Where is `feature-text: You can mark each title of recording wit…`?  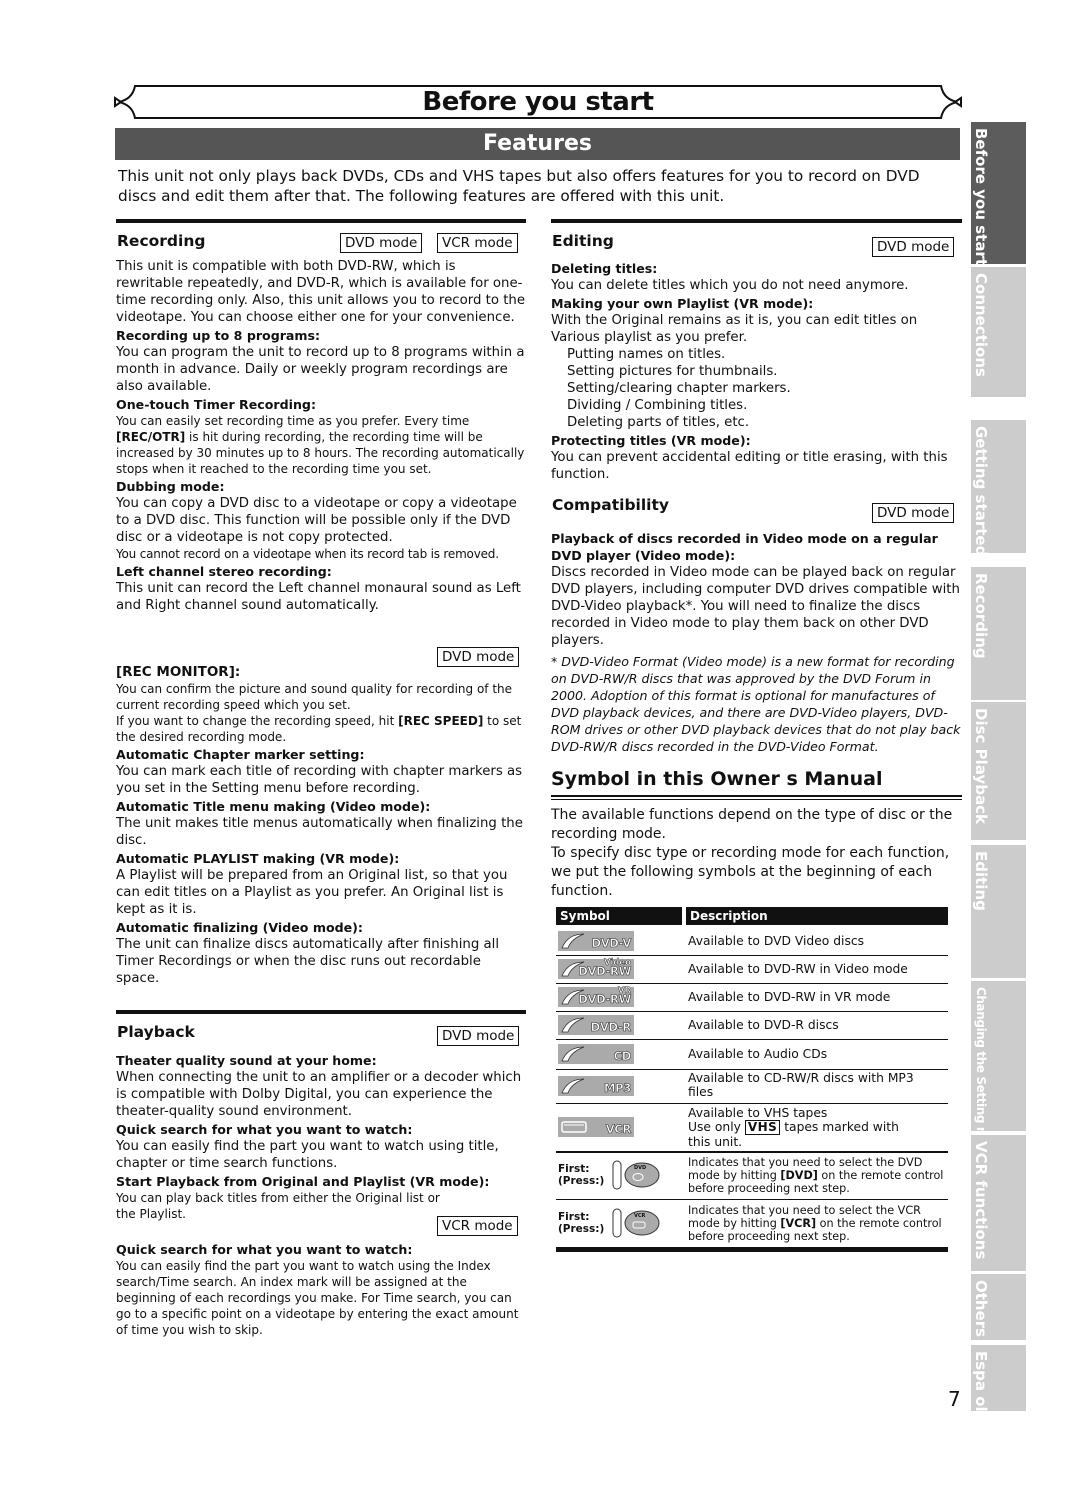 feature-text: You can mark each title of recording wit… is located at coordinates (319, 780).